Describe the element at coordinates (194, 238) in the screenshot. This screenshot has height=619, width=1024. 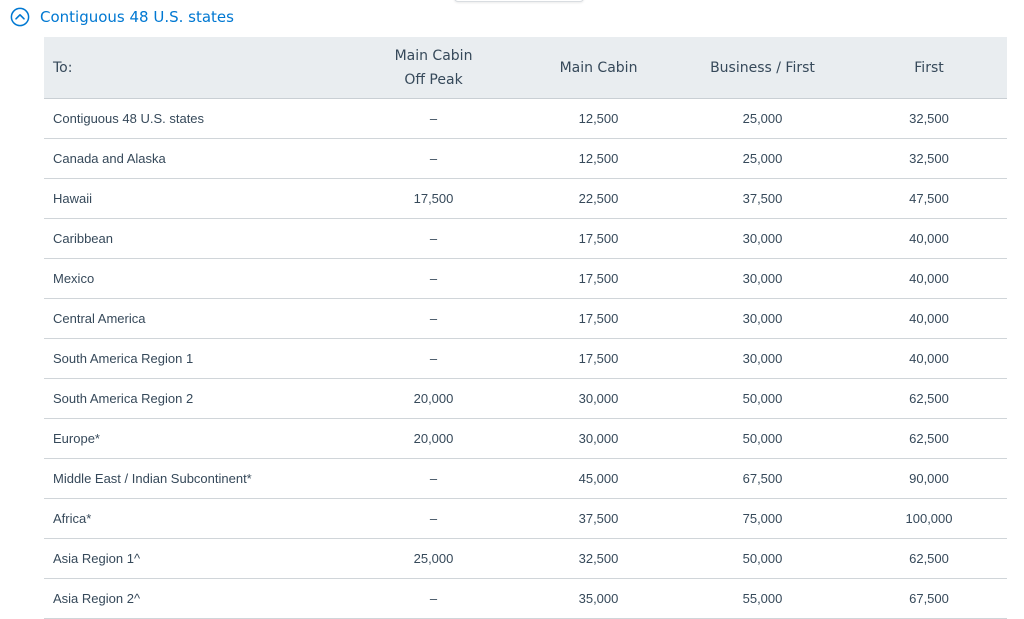
I see `cell-destination: Caribbean` at that location.